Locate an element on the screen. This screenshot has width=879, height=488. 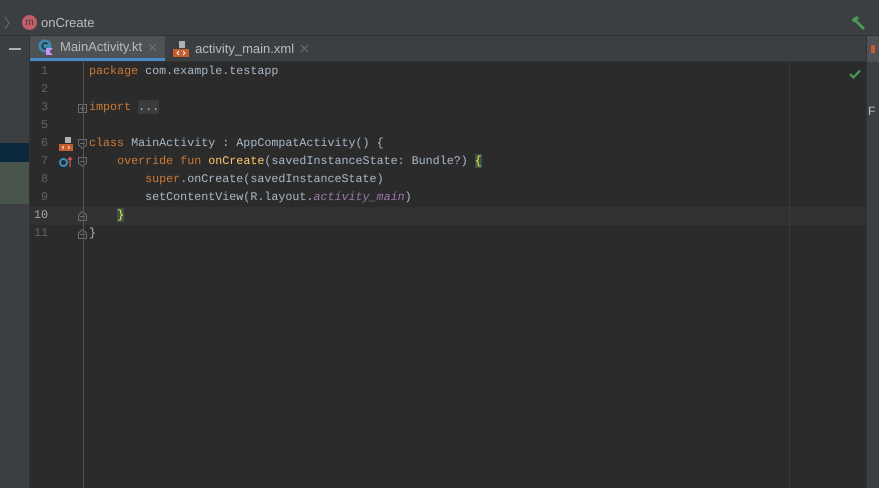
code-line: super.onCreate(savedInstanceState) is located at coordinates (264, 179).